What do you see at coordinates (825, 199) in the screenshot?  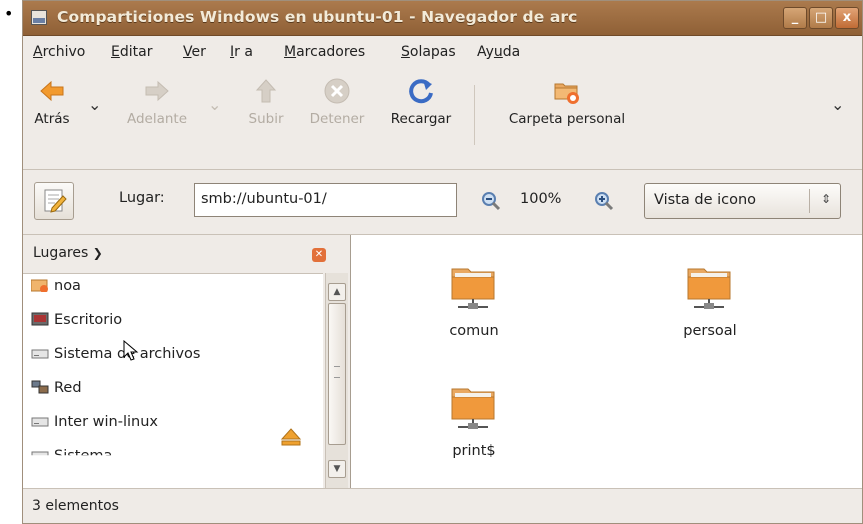 I see `select-updown-icon: ⇕` at bounding box center [825, 199].